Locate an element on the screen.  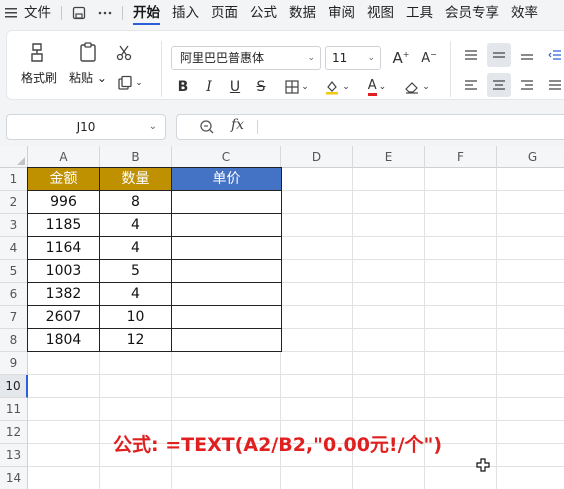
select-all-corner is located at coordinates (14, 157).